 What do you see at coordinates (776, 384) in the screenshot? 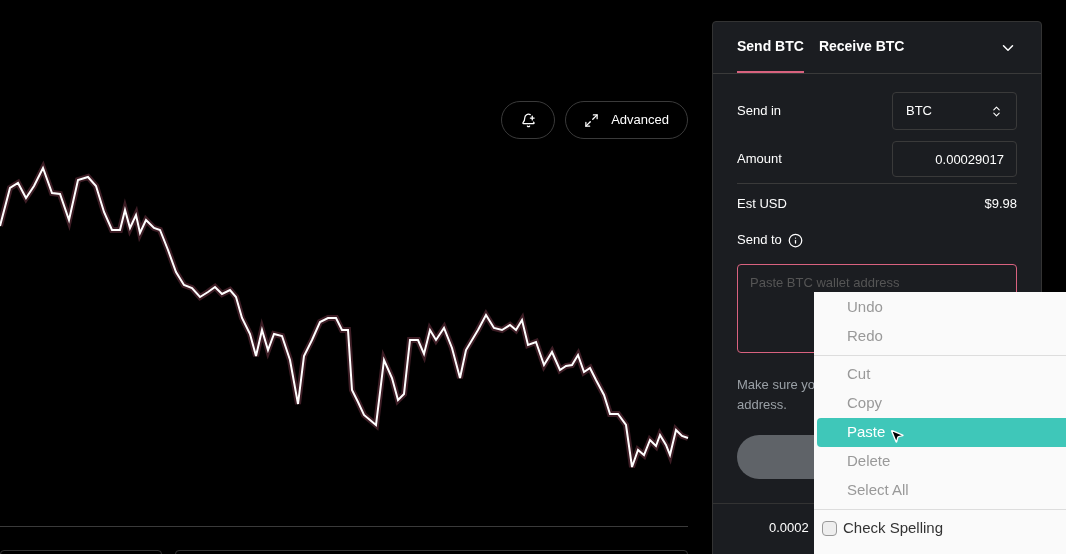
I see `warning-text: Make sure yo` at bounding box center [776, 384].